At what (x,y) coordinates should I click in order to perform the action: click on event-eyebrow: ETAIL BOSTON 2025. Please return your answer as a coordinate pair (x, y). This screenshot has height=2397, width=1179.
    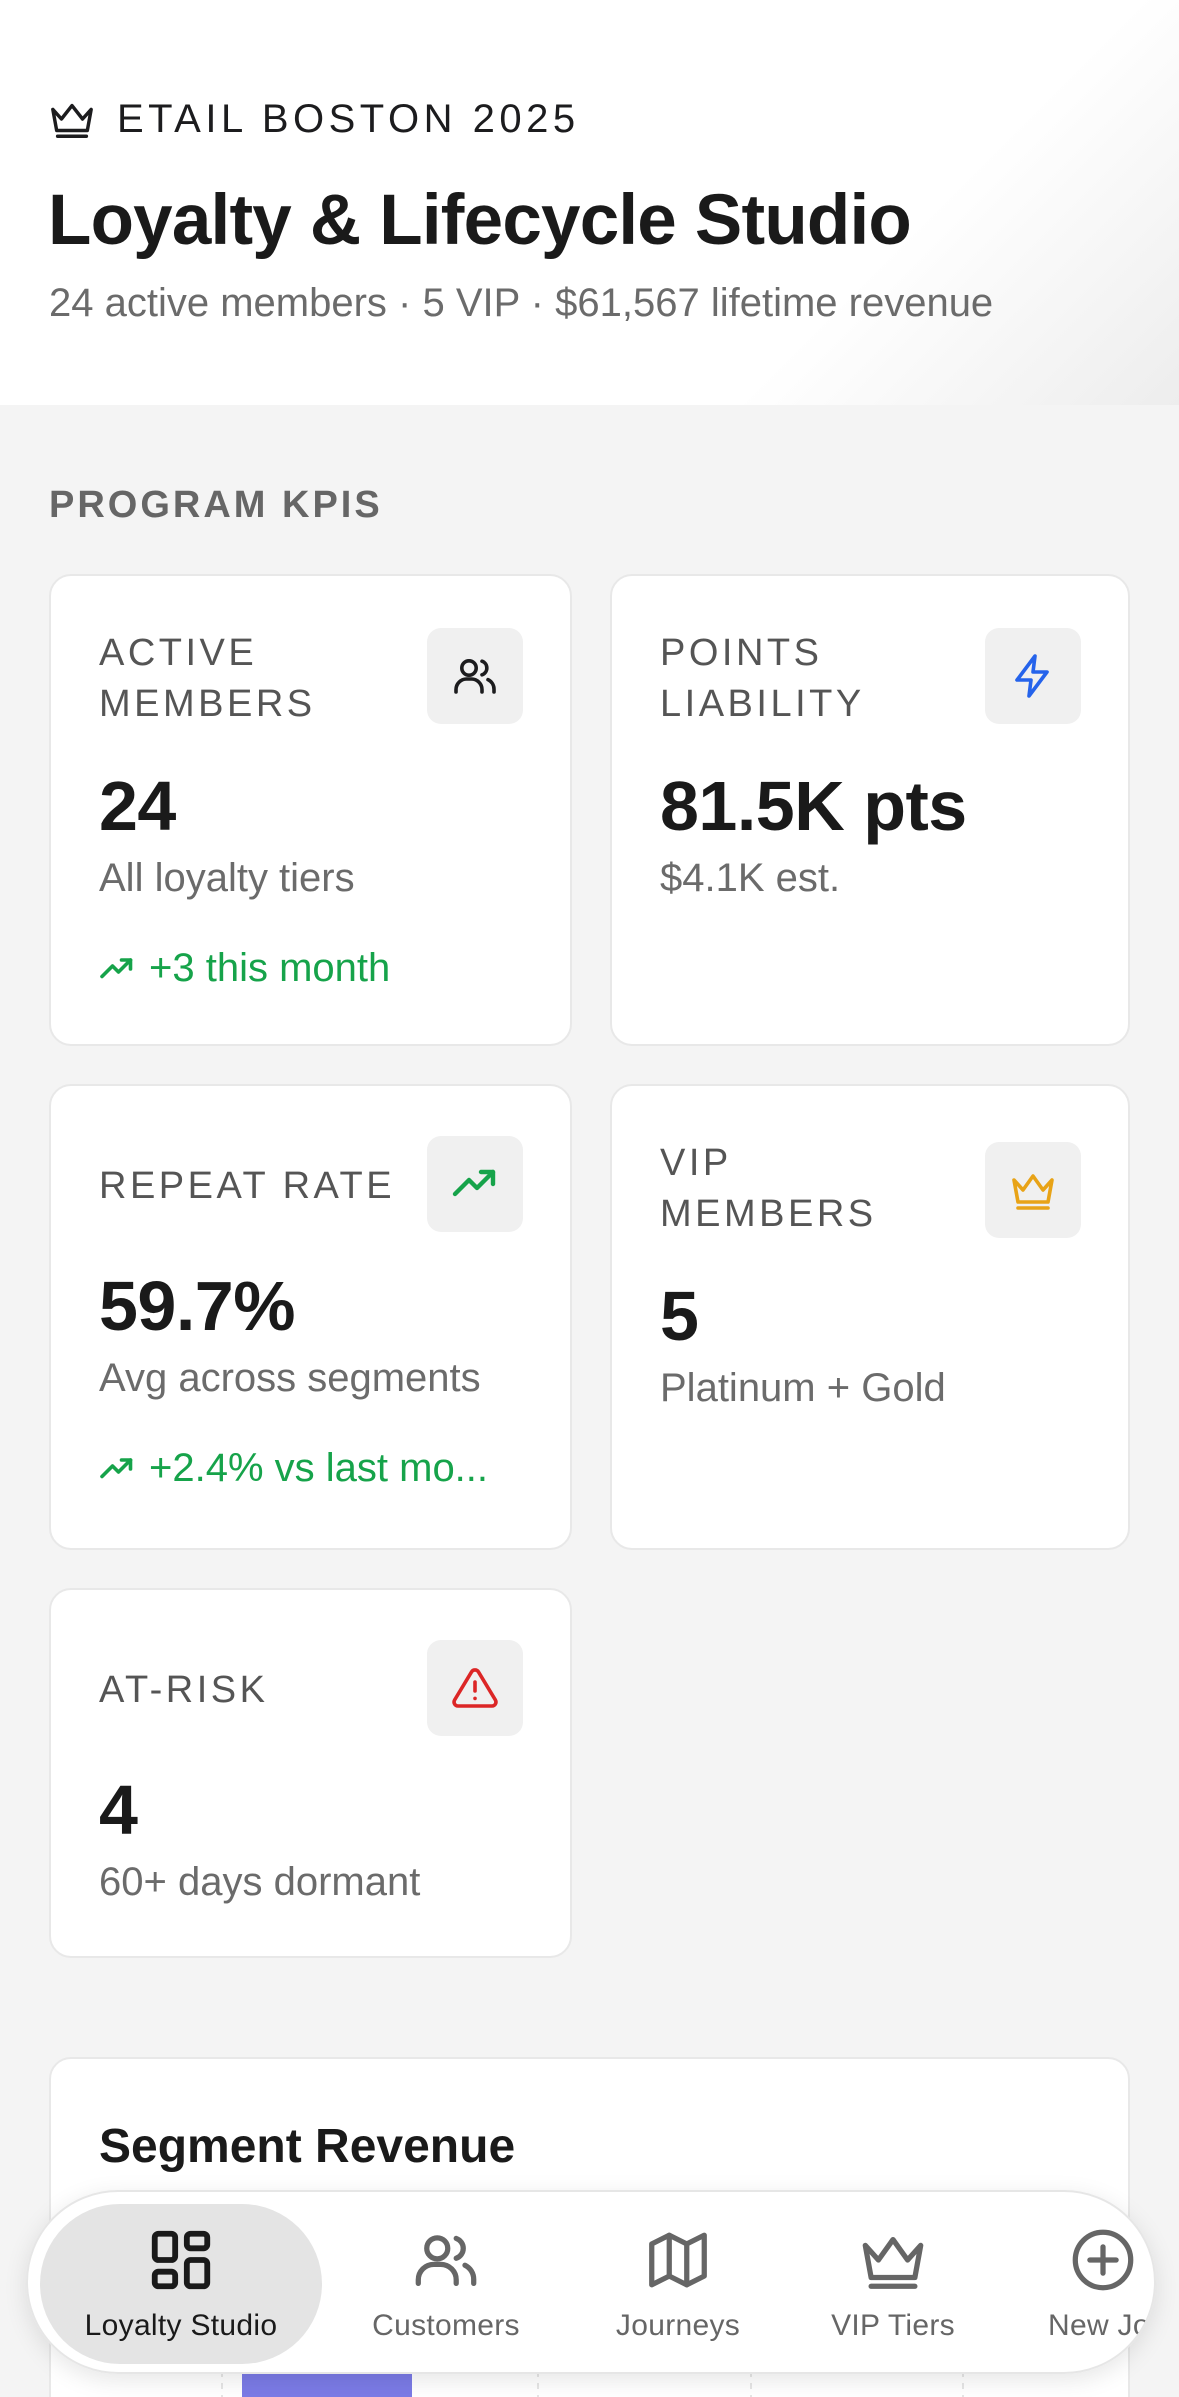
    Looking at the image, I should click on (314, 119).